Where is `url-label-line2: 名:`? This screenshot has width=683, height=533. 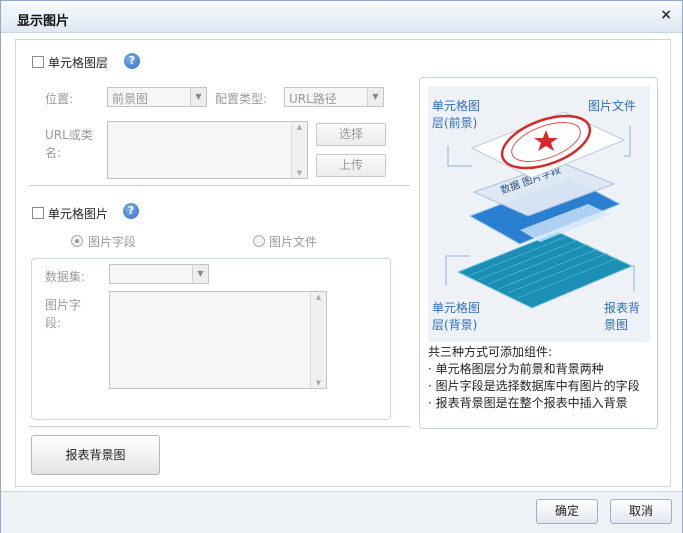 url-label-line2: 名: is located at coordinates (53, 153).